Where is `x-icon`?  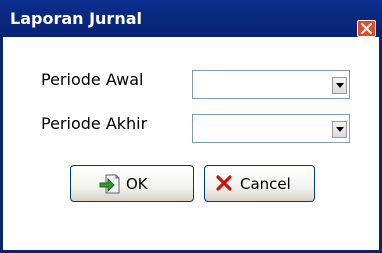 x-icon is located at coordinates (224, 183).